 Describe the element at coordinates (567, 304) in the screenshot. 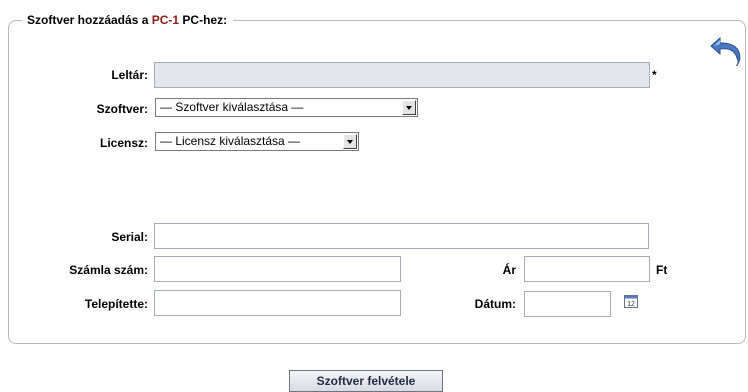

I see `datum-input` at that location.